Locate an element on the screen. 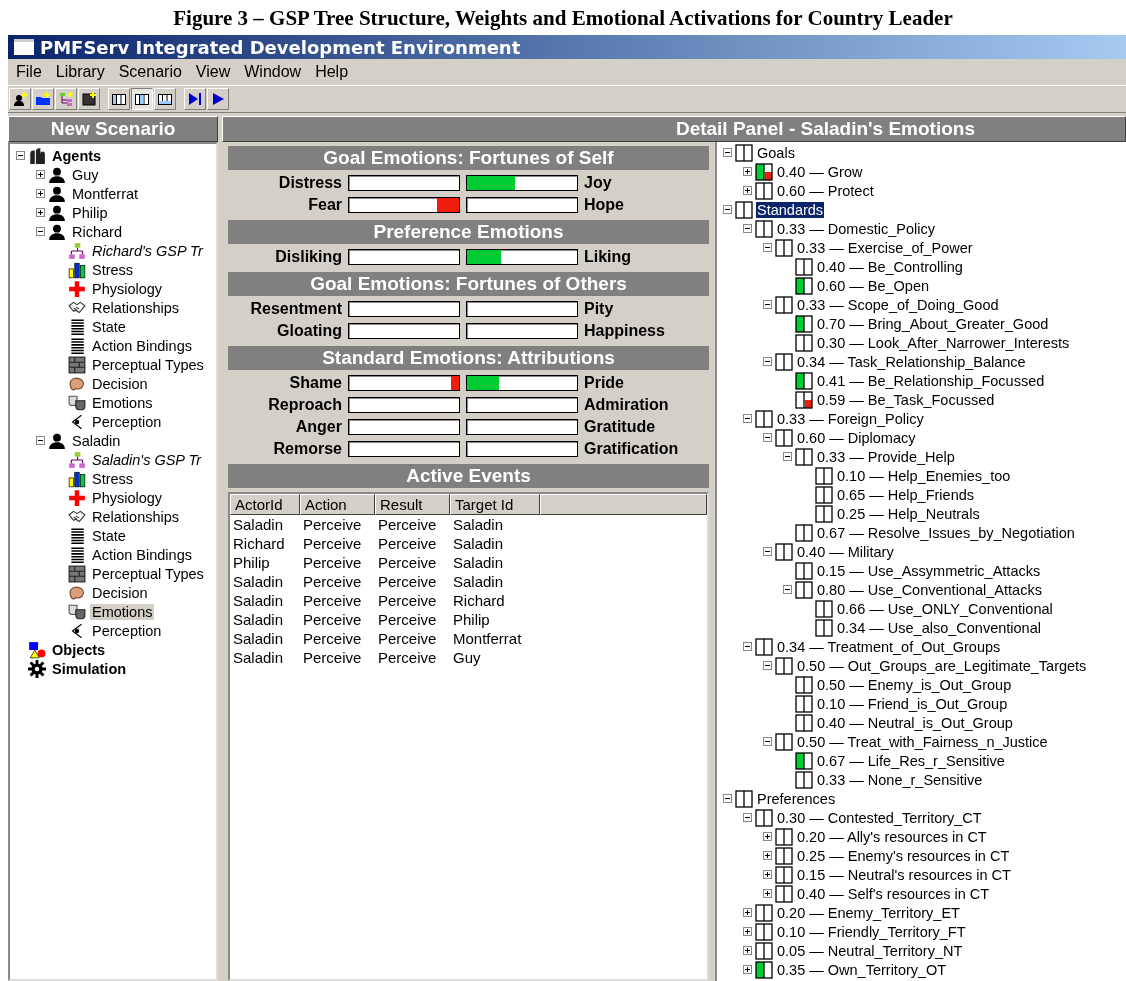 Image resolution: width=1126 pixels, height=981 pixels. tree-item: Montferrat is located at coordinates (105, 193).